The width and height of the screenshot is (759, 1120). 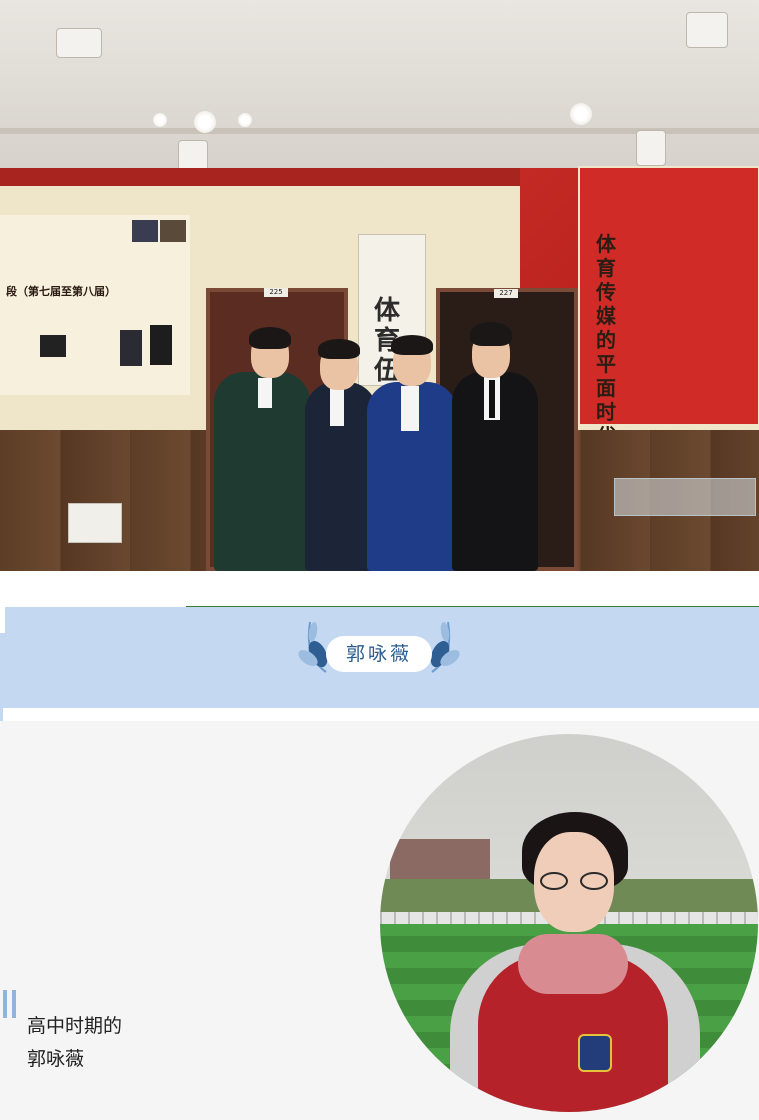 What do you see at coordinates (573, 964) in the screenshot?
I see `pink-hood` at bounding box center [573, 964].